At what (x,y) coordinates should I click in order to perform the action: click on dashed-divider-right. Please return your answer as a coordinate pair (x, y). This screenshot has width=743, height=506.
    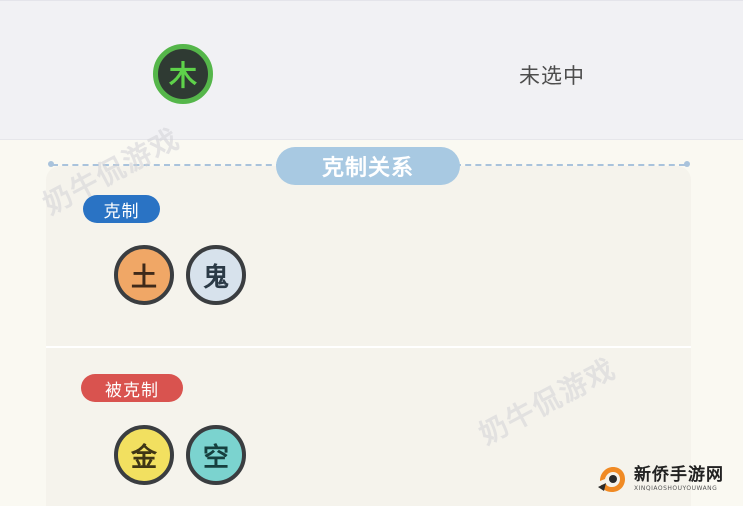
    Looking at the image, I should click on (570, 165).